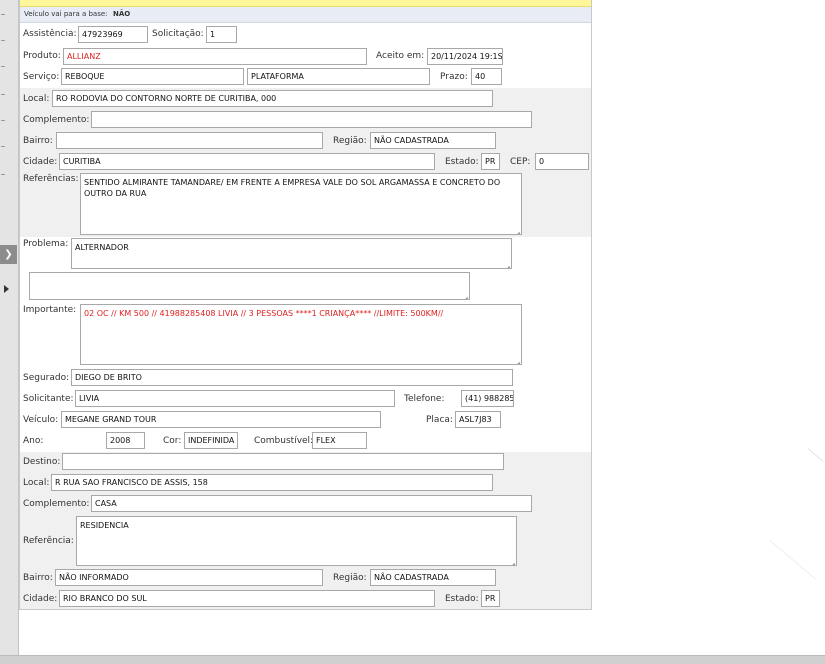  Describe the element at coordinates (221, 34) in the screenshot. I see `solicitacao-field: 1` at that location.